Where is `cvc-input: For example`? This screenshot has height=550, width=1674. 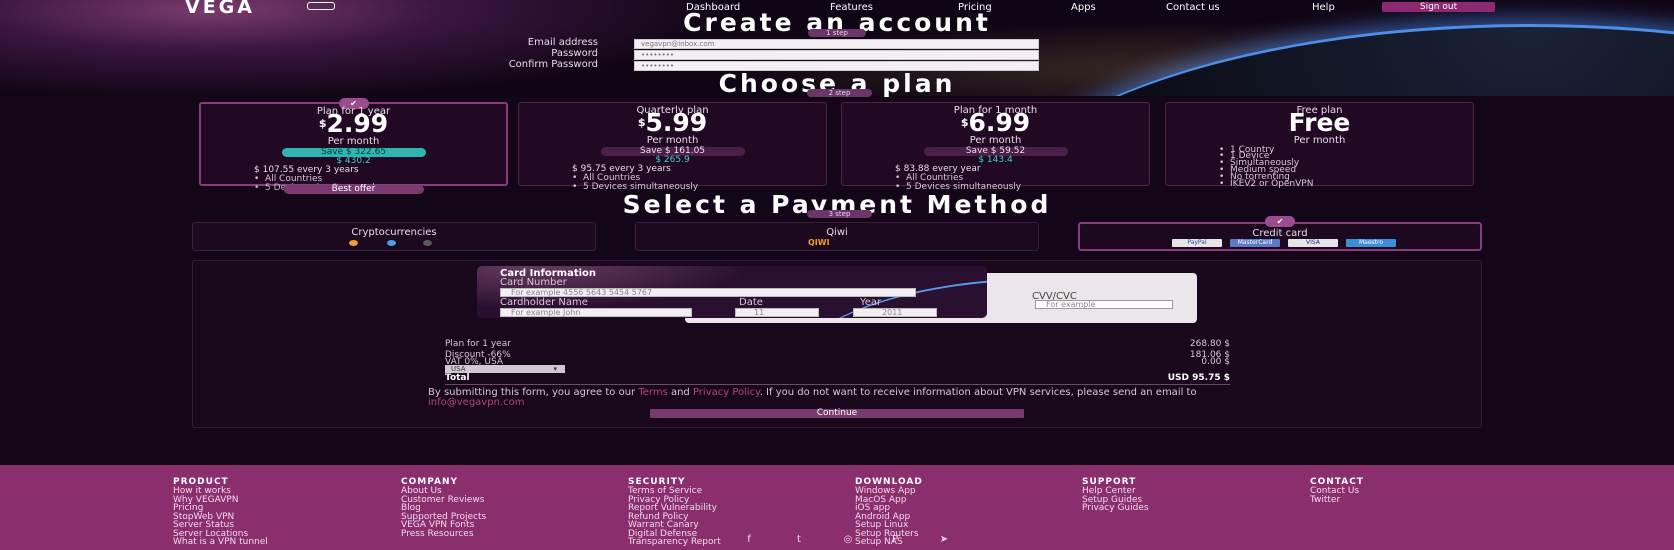 cvc-input: For example is located at coordinates (1104, 304).